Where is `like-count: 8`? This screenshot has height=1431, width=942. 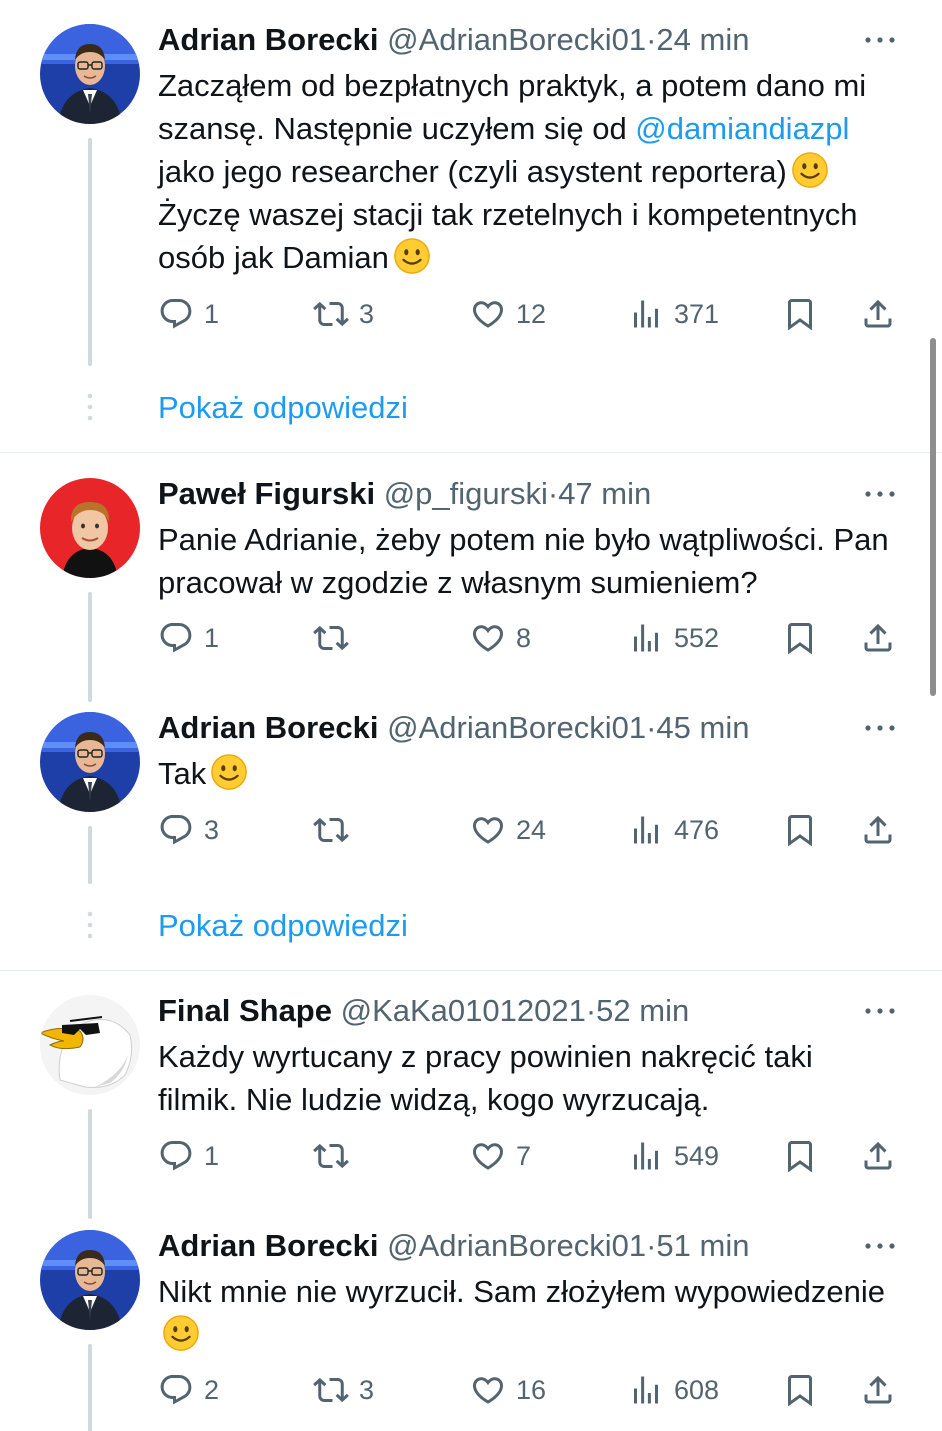 like-count: 8 is located at coordinates (524, 637).